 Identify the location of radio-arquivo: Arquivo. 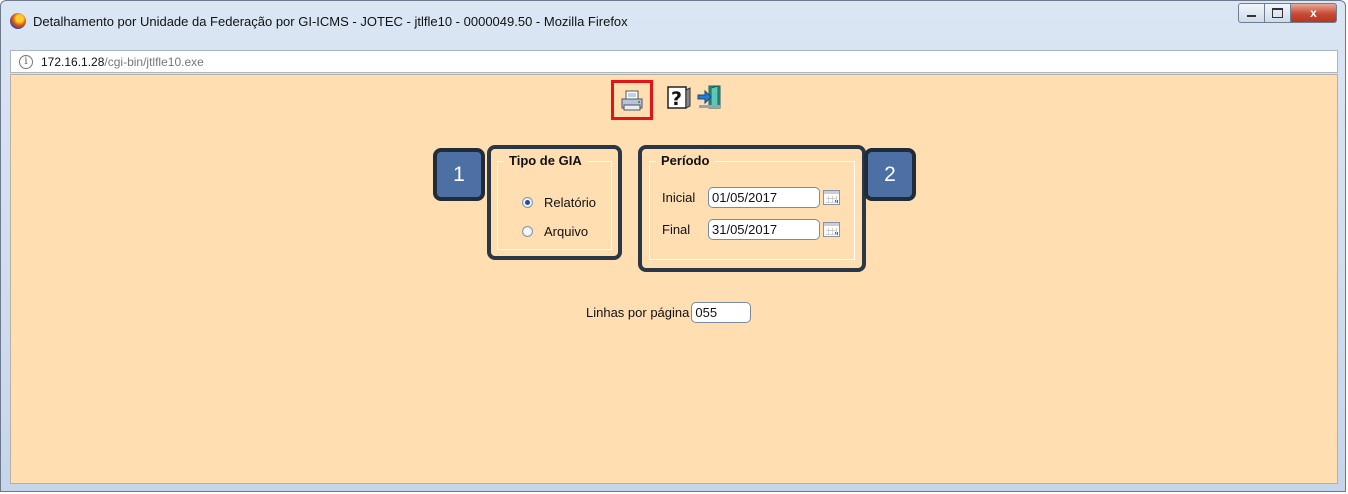
(555, 231).